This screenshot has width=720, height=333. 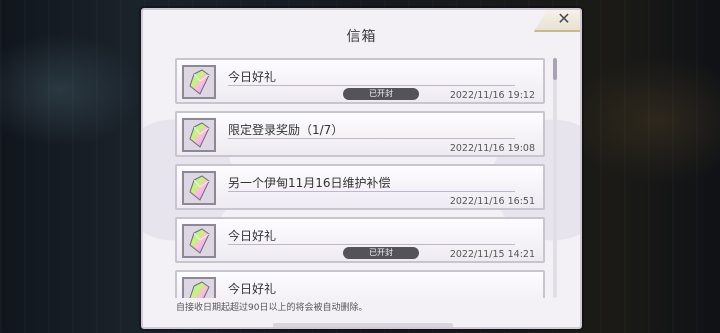 What do you see at coordinates (492, 148) in the screenshot?
I see `mail-time: 2022/11/16 19:08` at bounding box center [492, 148].